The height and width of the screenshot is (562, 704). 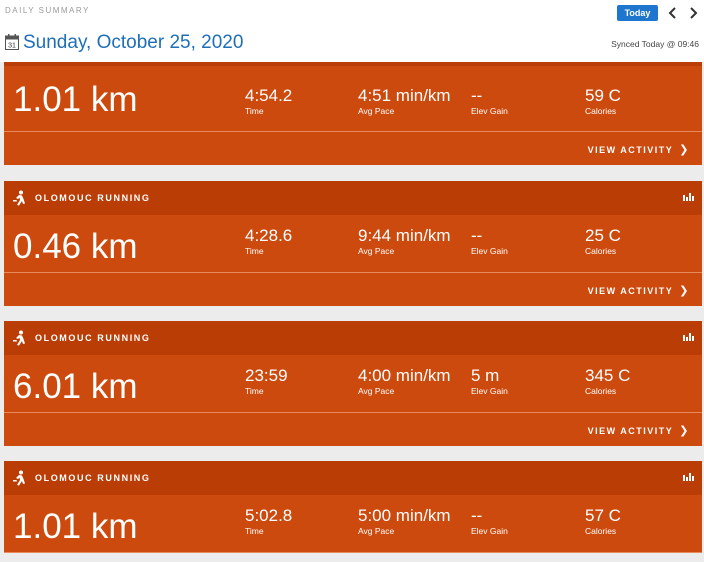 I want to click on elev-stat: 5 m Elev Gain, so click(x=489, y=381).